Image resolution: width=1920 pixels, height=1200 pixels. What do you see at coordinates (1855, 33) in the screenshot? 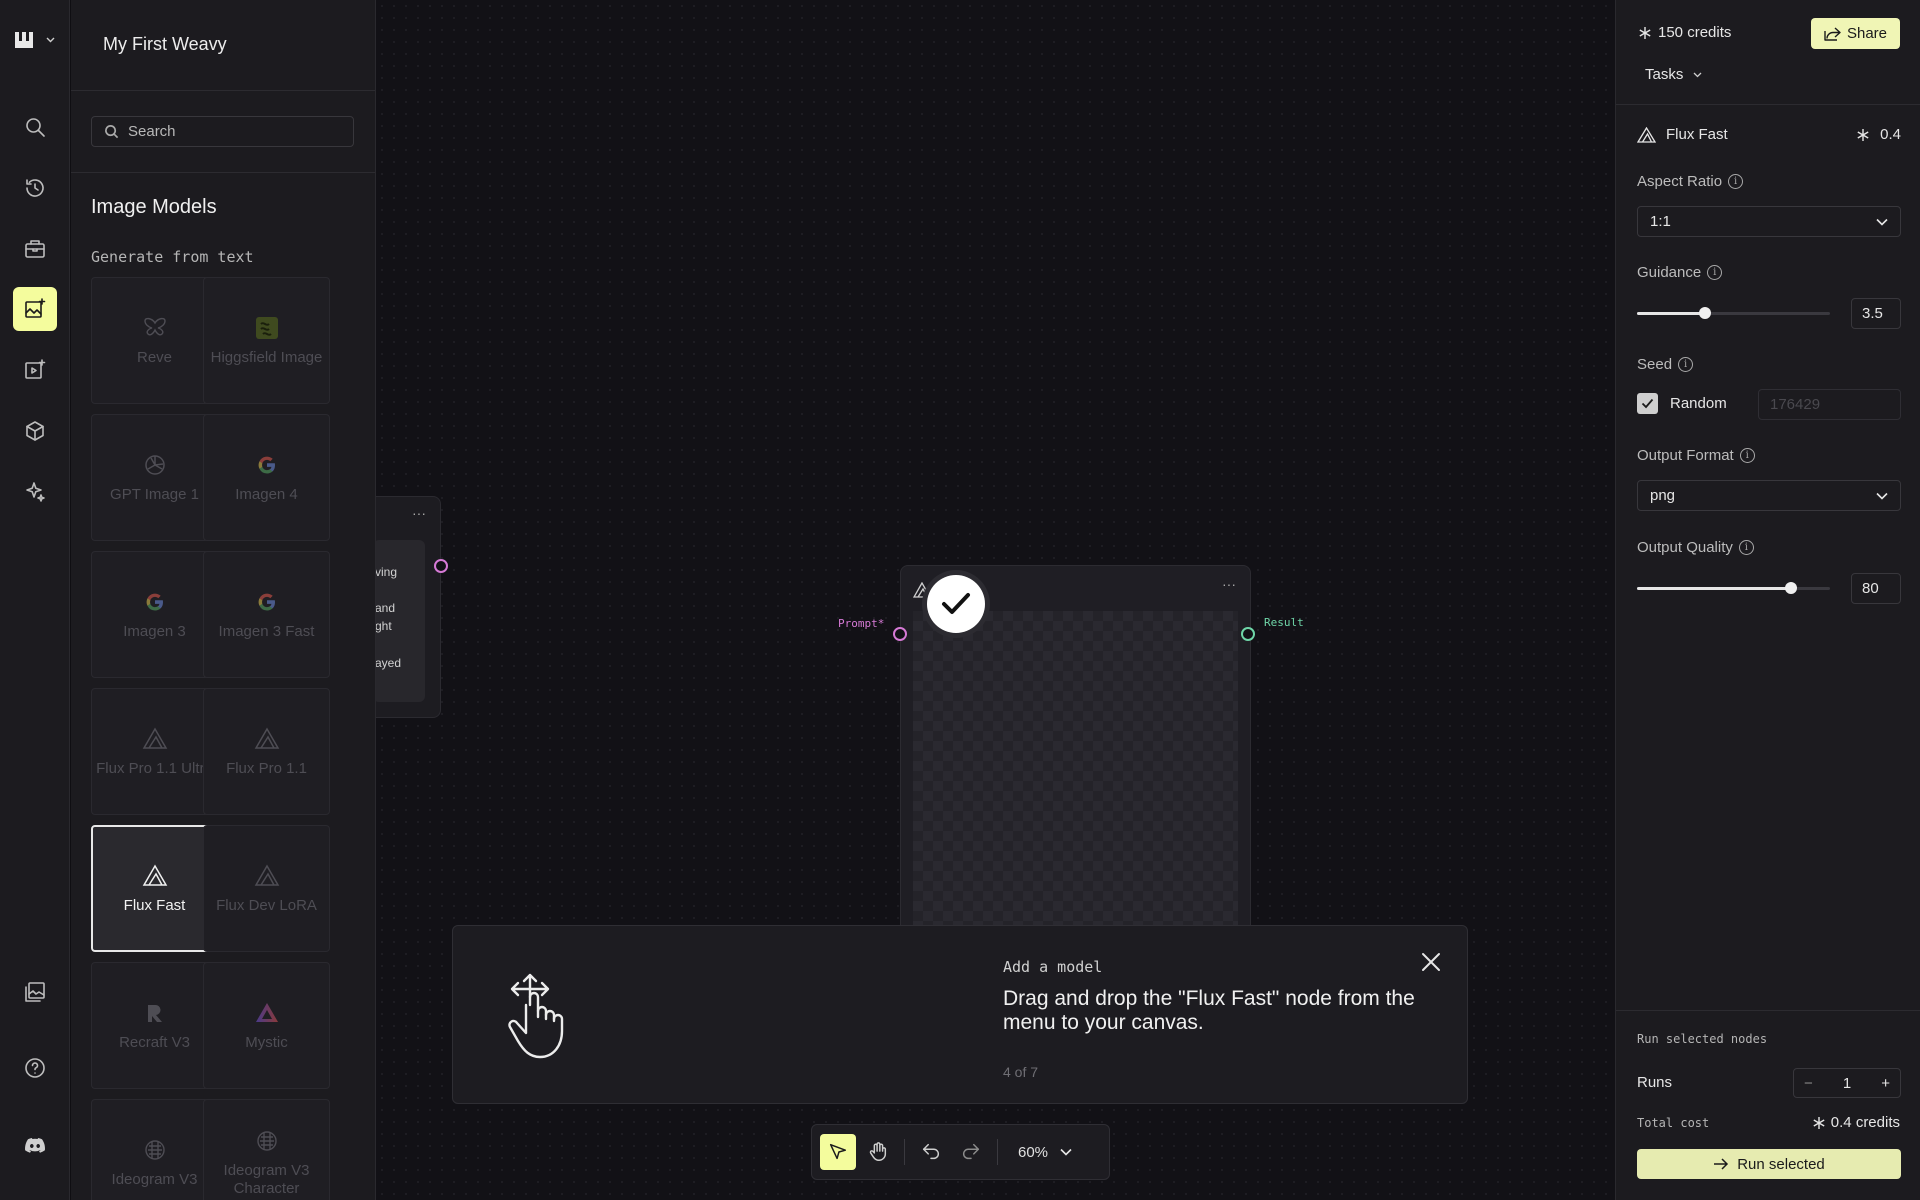
I see `share-button: Share` at bounding box center [1855, 33].